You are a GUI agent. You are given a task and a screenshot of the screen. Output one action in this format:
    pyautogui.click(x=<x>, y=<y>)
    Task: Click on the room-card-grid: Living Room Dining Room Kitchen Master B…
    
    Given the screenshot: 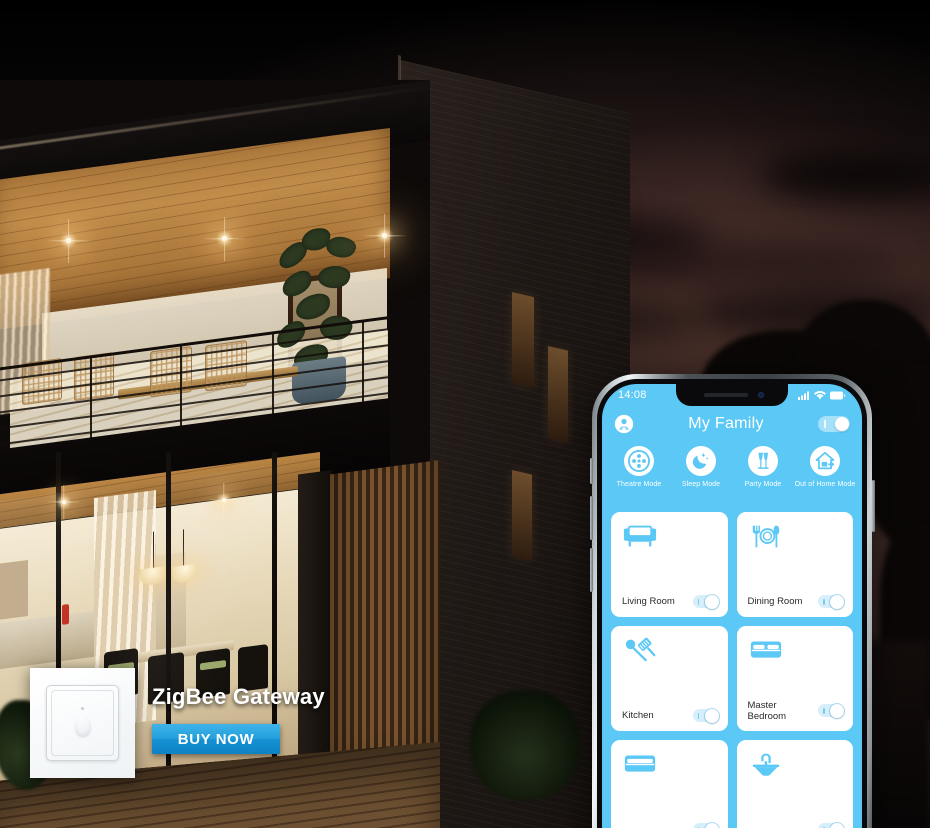 What is the action you would take?
    pyautogui.click(x=732, y=670)
    